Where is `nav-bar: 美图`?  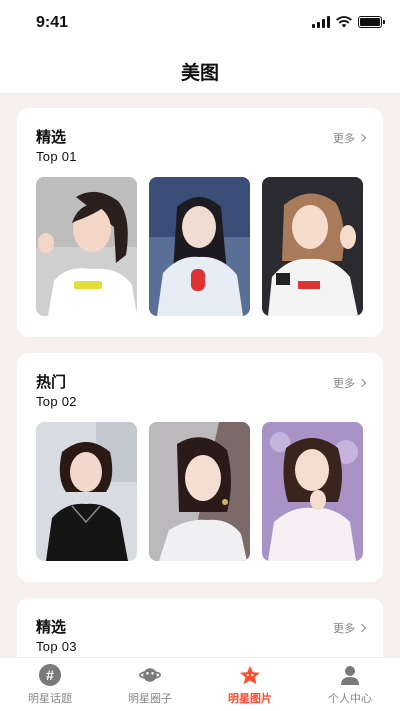
nav-bar: 美图 is located at coordinates (200, 71).